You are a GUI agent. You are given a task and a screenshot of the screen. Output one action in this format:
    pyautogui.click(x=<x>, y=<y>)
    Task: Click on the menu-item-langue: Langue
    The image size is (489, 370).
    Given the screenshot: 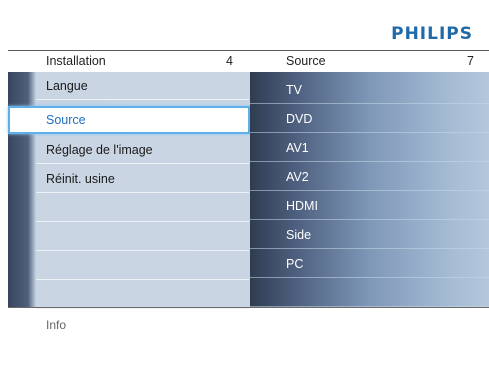 What is the action you would take?
    pyautogui.click(x=142, y=86)
    